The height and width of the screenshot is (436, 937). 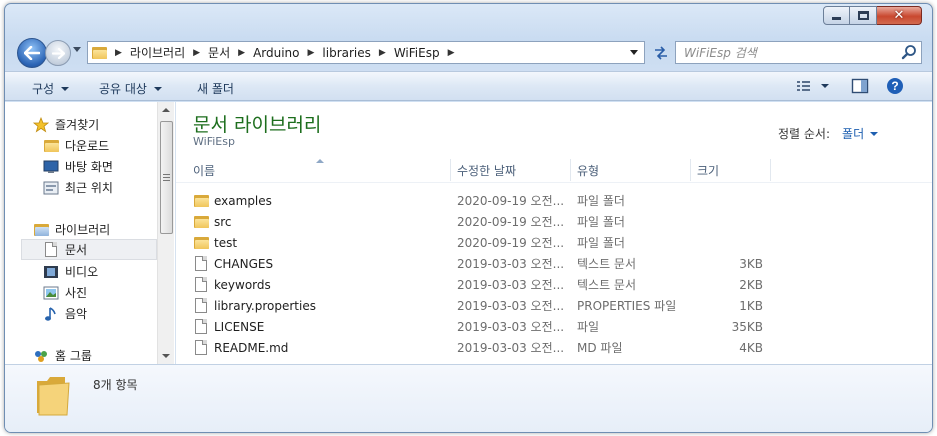 I want to click on scroll-up-icon, so click(x=166, y=110).